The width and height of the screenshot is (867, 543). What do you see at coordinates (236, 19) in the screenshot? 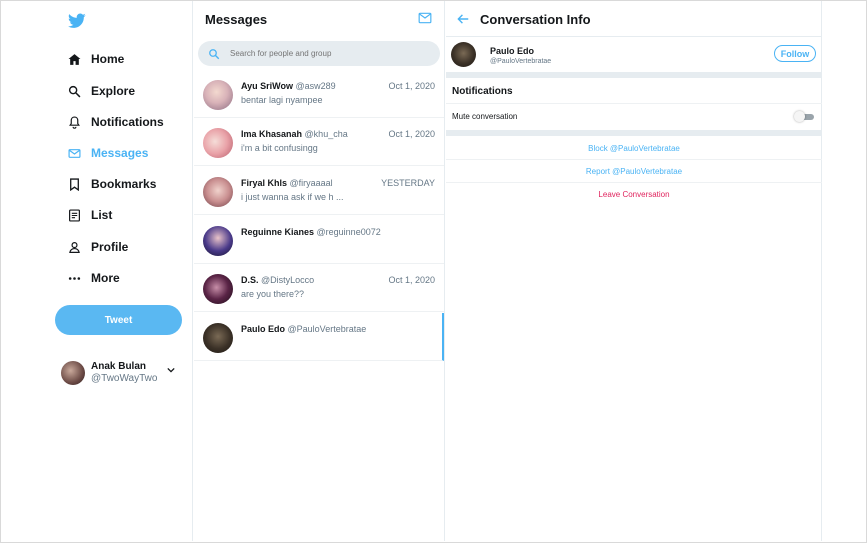
I see `page-title: Messages` at bounding box center [236, 19].